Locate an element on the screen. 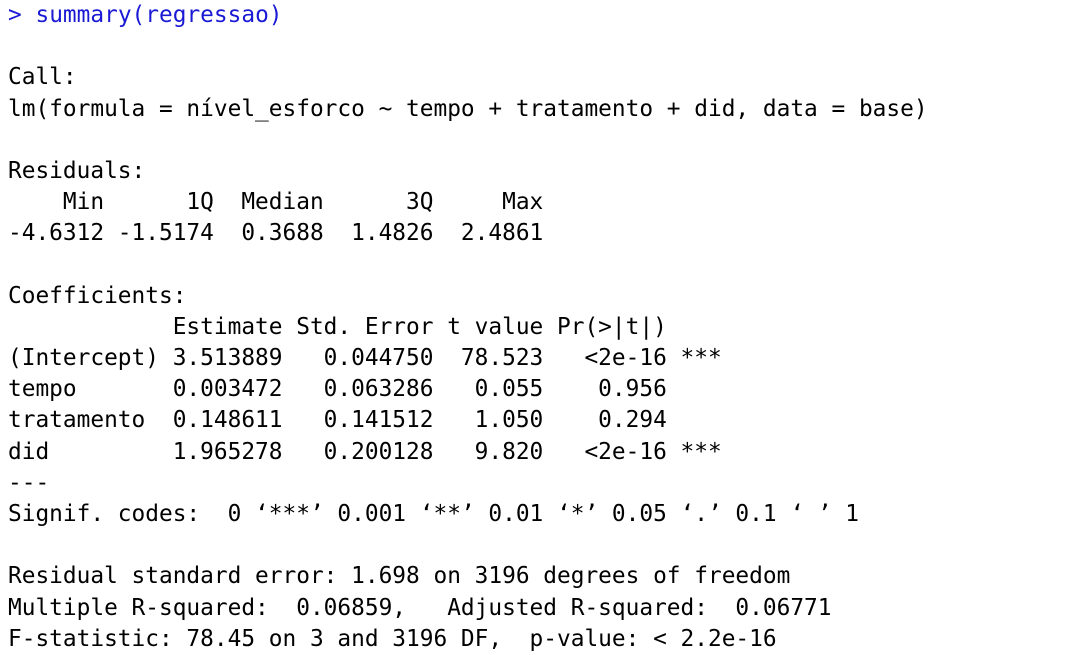 The image size is (1086, 655). residuals-header: Min 1Q Median 3Q Max is located at coordinates (282, 202).